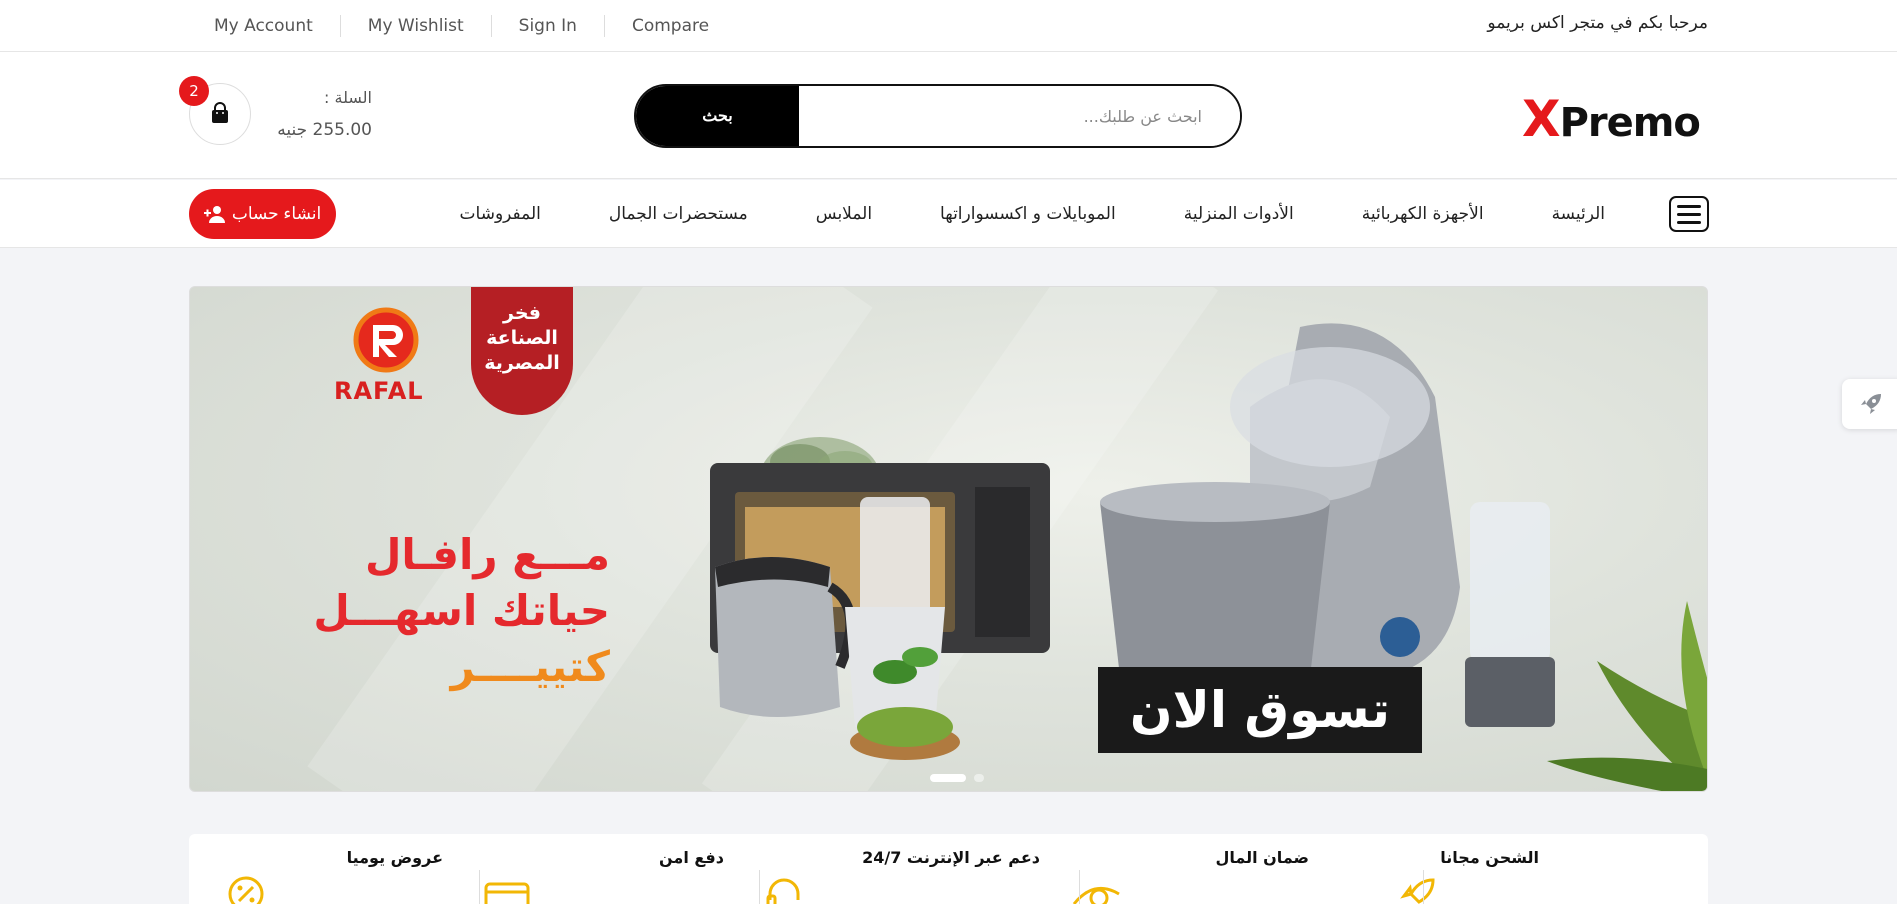 The height and width of the screenshot is (904, 1897). I want to click on percent-icon, so click(246, 890).